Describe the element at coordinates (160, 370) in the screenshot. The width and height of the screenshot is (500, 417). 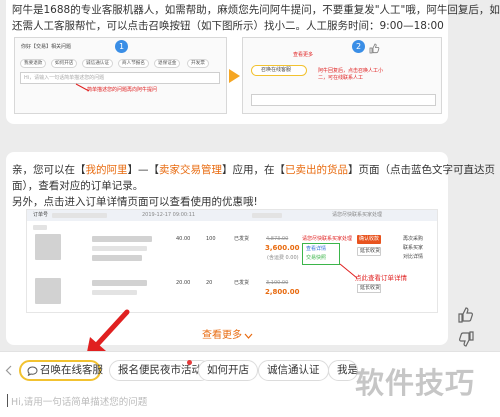
I see `quick-action-night-market: 报名便民夜市活动` at that location.